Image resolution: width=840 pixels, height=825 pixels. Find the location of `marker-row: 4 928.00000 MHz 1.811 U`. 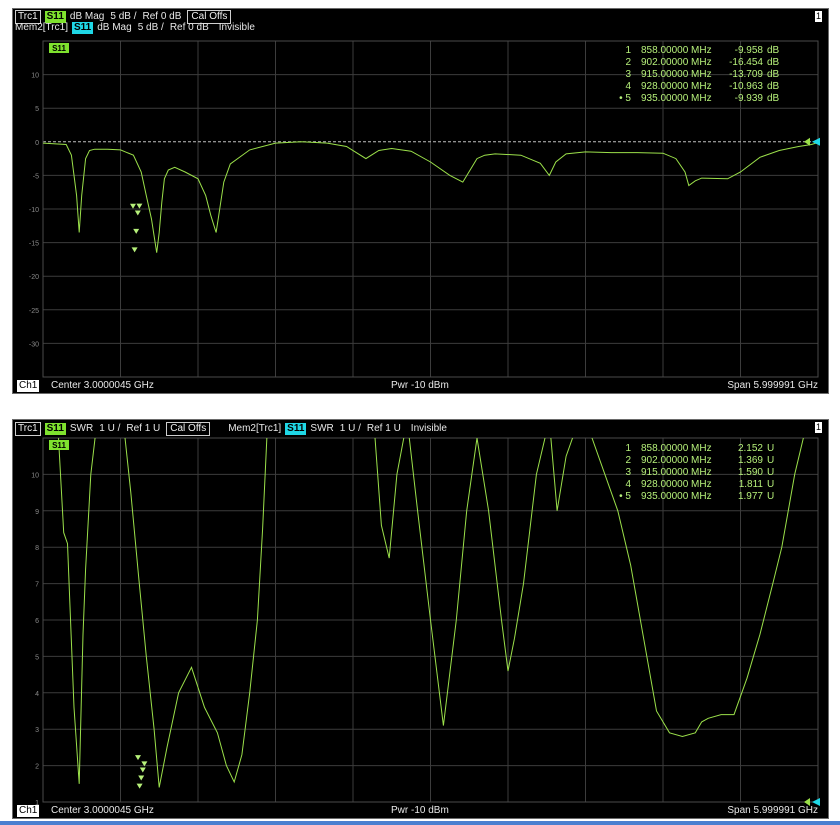

marker-row: 4 928.00000 MHz 1.811 U is located at coordinates (696, 485).